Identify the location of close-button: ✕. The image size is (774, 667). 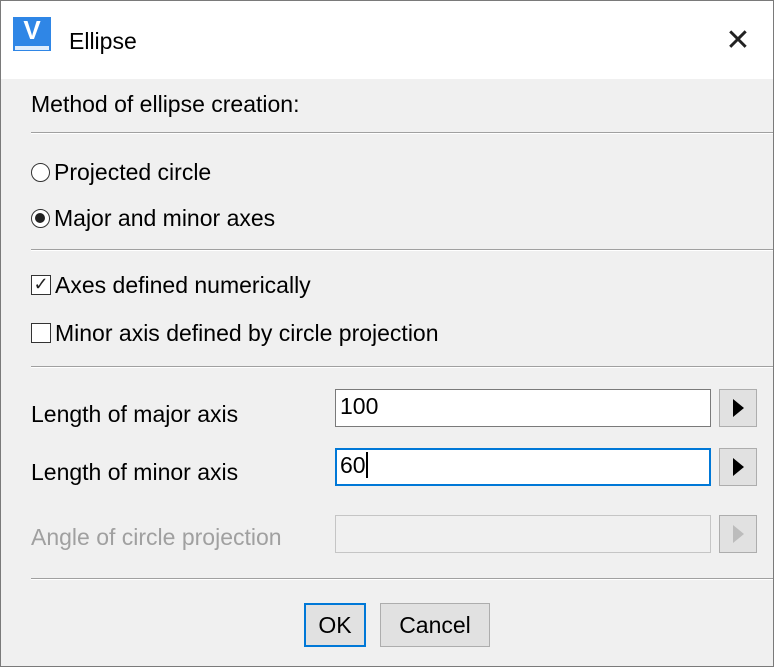
(738, 40).